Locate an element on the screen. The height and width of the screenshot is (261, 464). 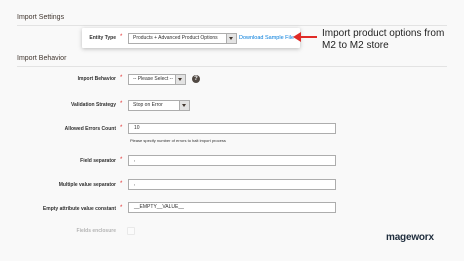
help-icon: ? is located at coordinates (196, 79).